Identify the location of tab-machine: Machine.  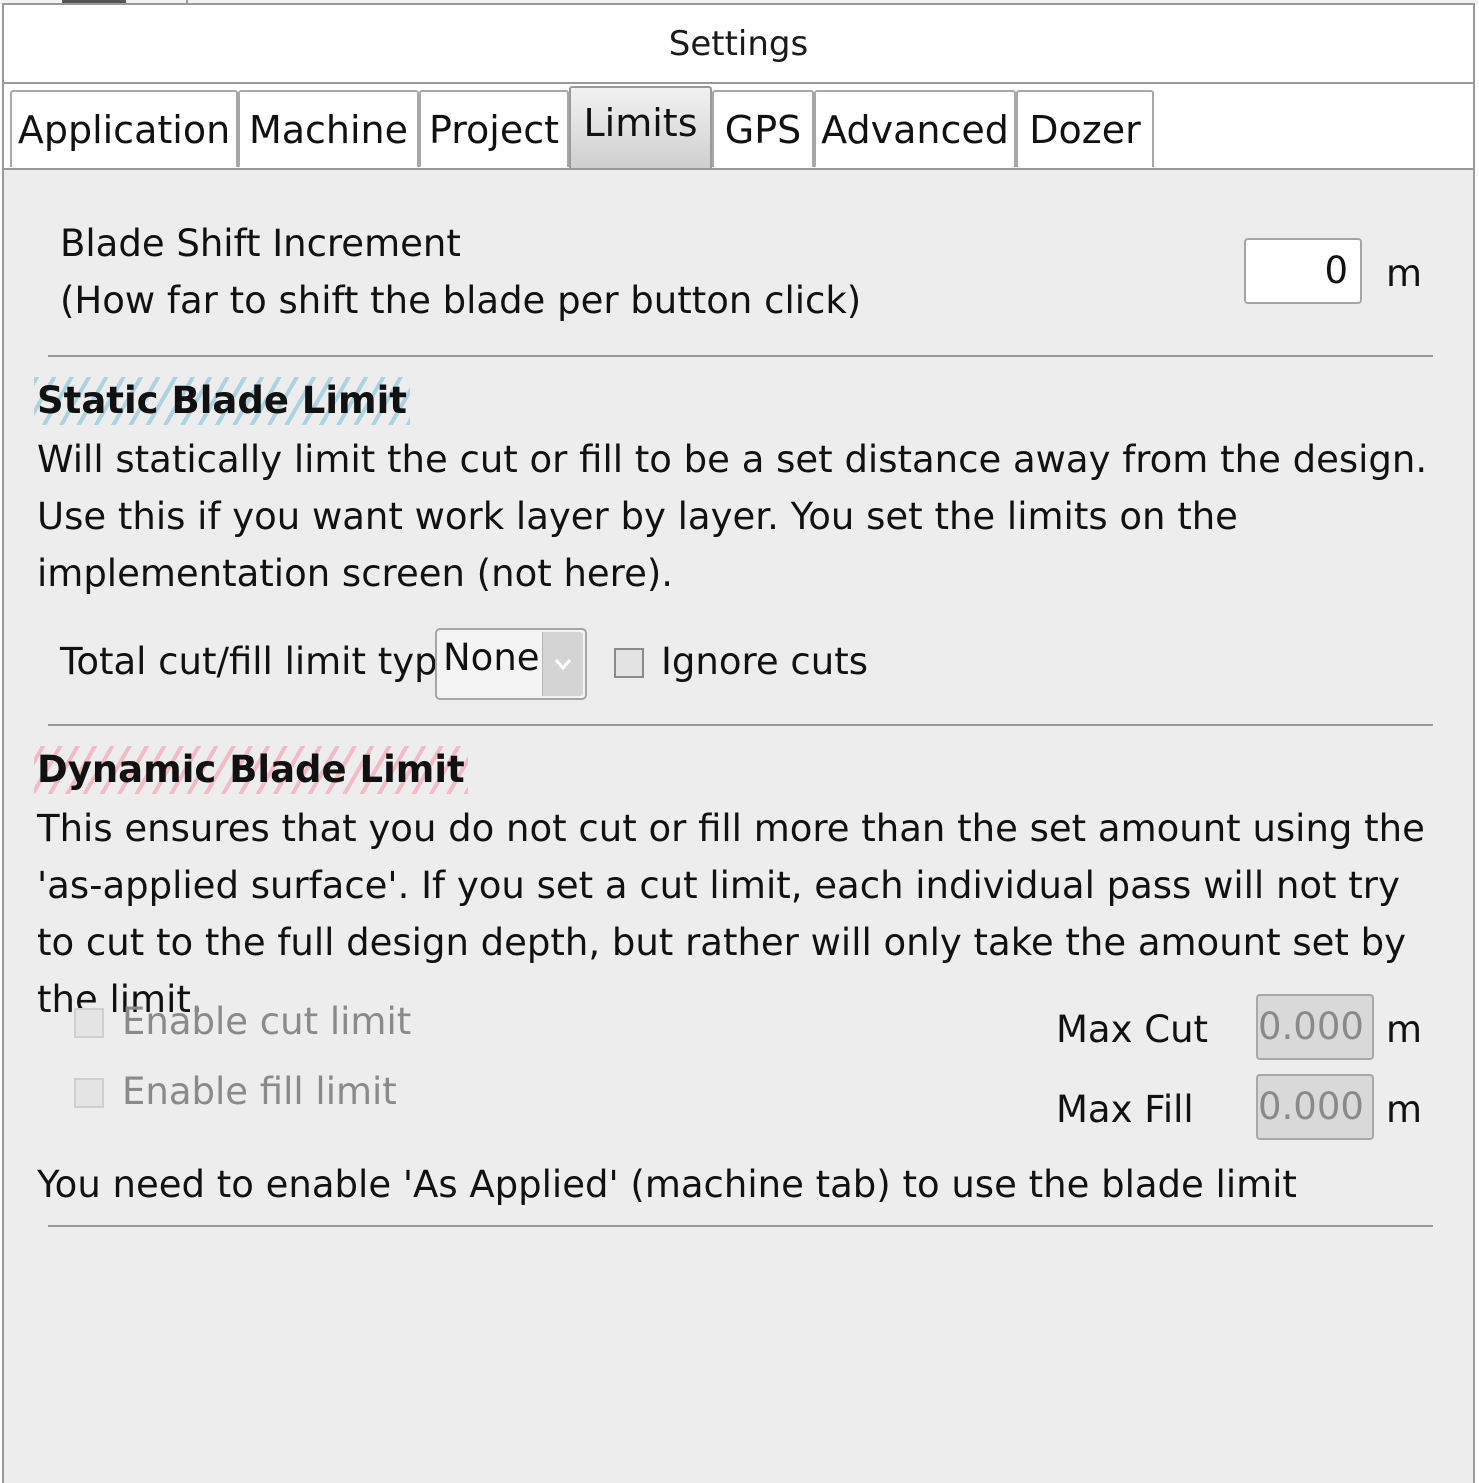
(328, 128).